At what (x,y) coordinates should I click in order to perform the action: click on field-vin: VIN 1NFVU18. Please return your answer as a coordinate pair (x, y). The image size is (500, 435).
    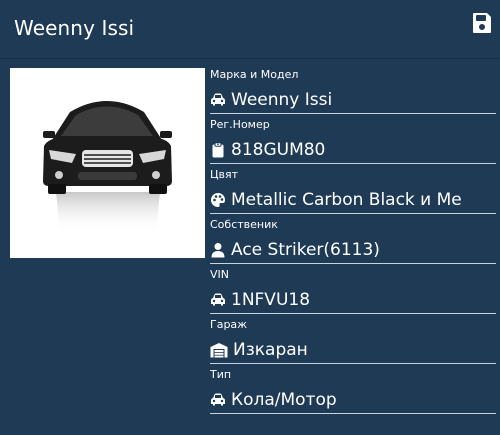
    Looking at the image, I should click on (353, 289).